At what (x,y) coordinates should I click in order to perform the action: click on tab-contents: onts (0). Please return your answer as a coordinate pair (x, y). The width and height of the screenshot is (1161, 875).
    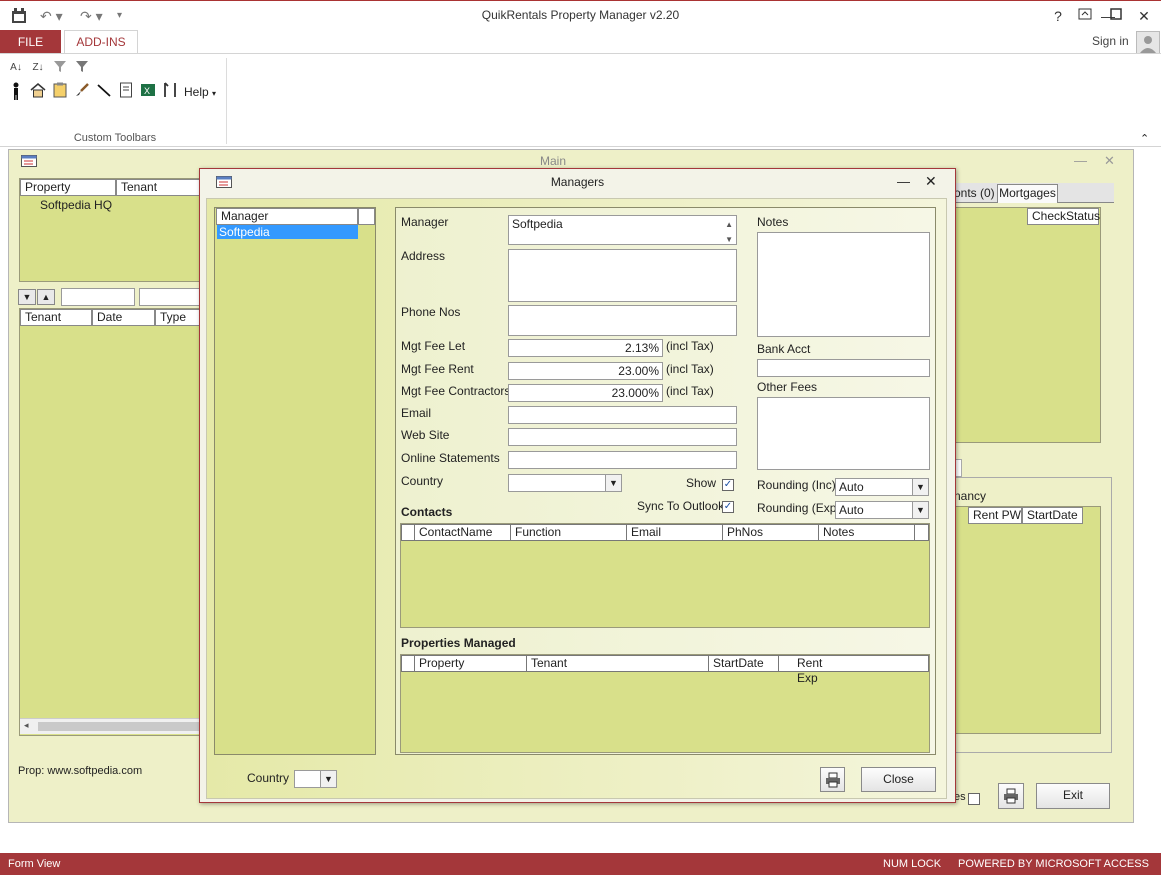
    Looking at the image, I should click on (975, 193).